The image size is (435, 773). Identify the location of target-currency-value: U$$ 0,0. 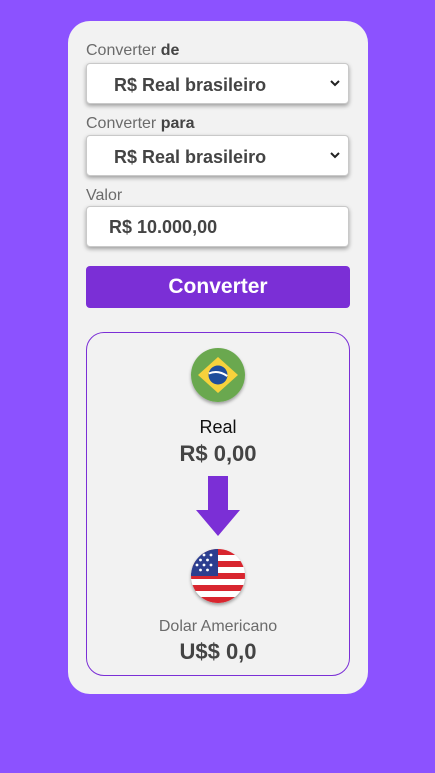
(218, 651).